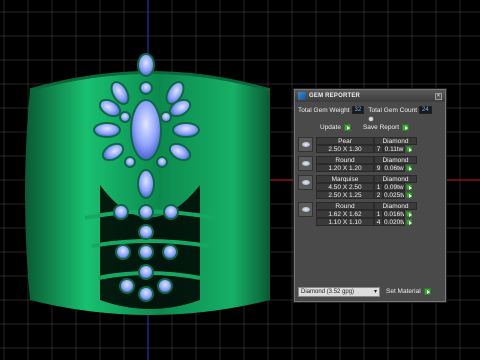  Describe the element at coordinates (394, 214) in the screenshot. I see `gem-weight: 0.016tw` at that location.